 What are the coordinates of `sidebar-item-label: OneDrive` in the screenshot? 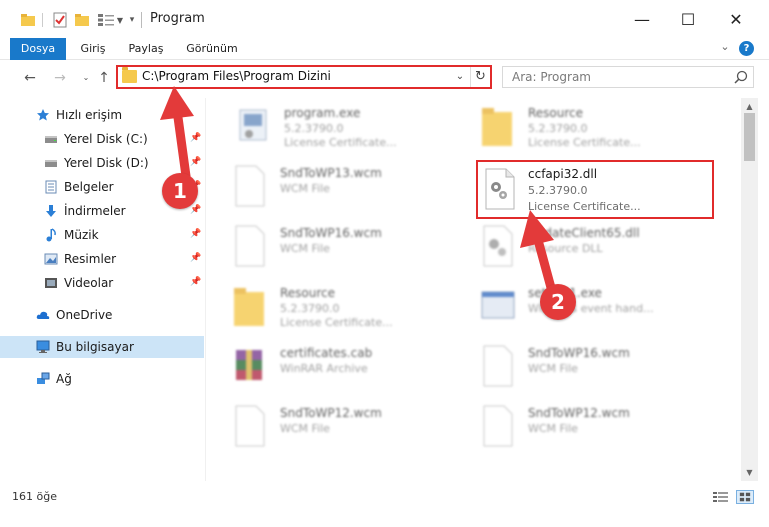 It's located at (84, 315).